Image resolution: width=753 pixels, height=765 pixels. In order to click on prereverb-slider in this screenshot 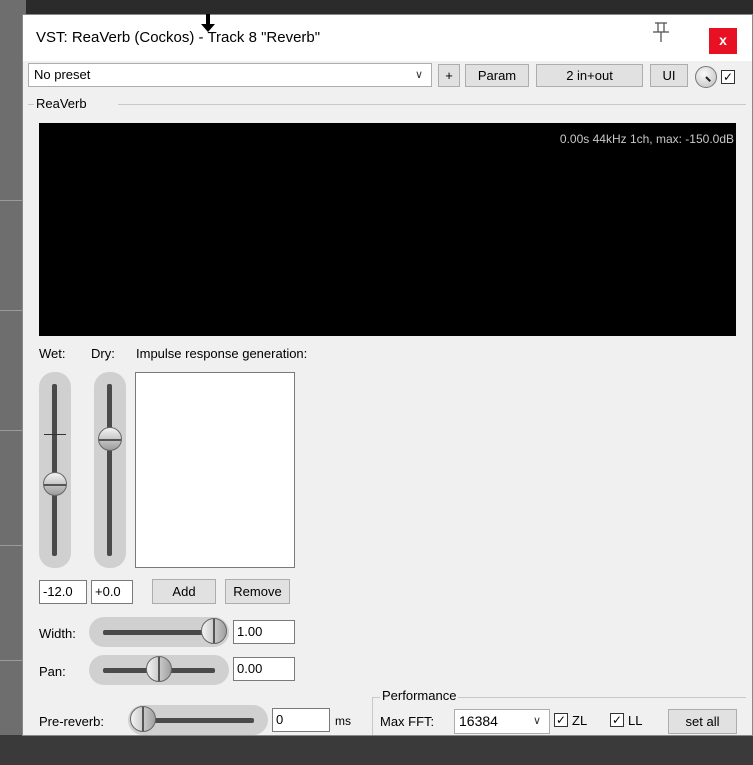, I will do `click(198, 720)`.